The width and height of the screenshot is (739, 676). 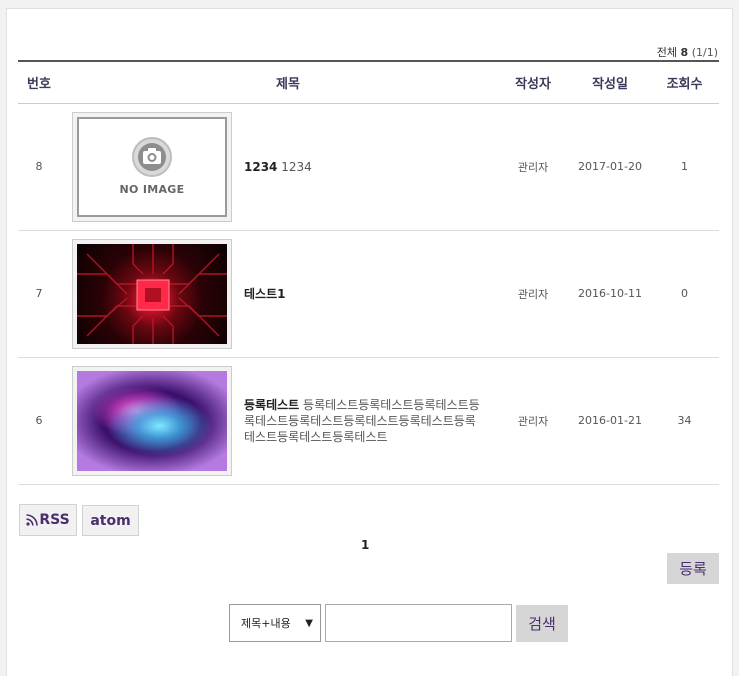 I want to click on header-author: 작성자, so click(x=533, y=82).